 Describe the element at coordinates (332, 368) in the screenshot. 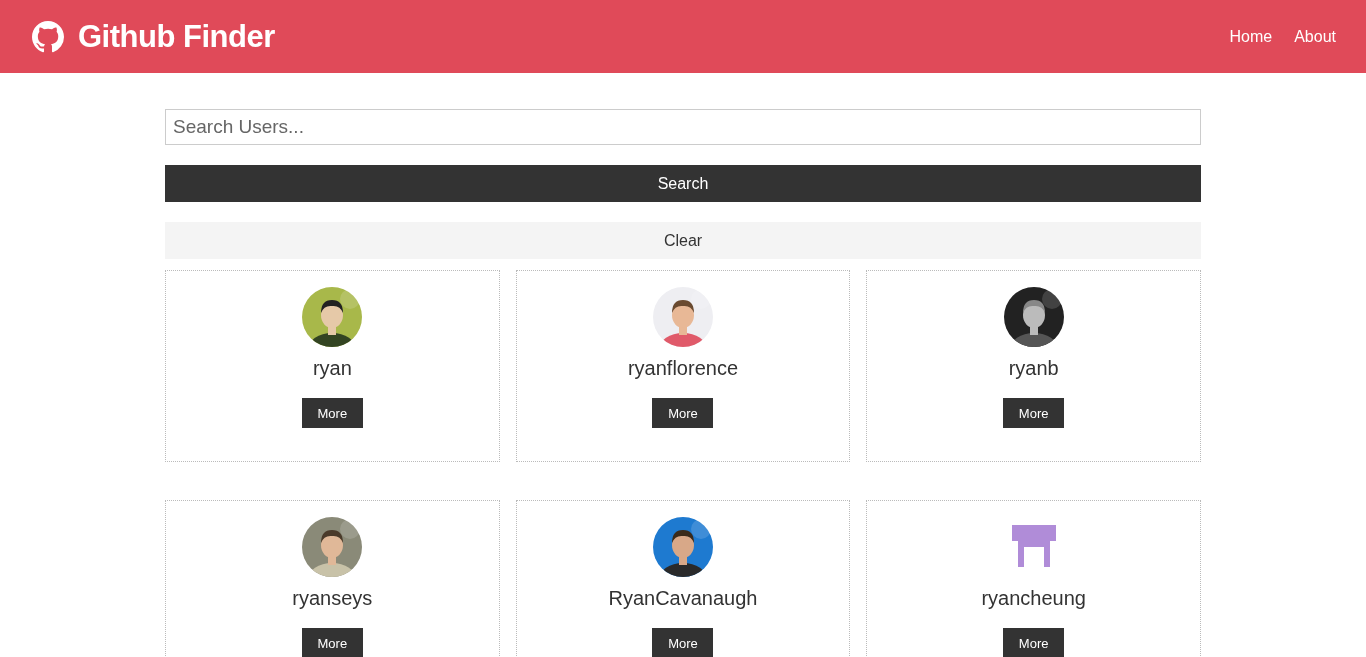

I see `username: ryan` at that location.